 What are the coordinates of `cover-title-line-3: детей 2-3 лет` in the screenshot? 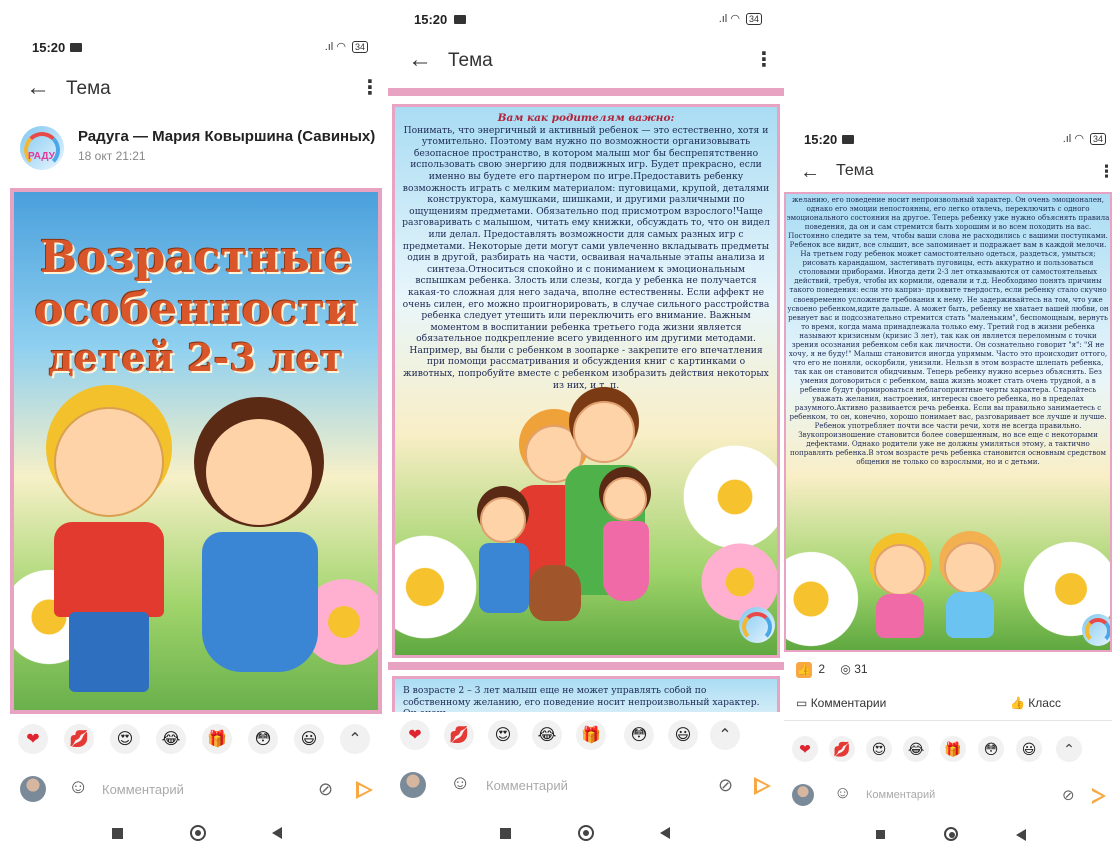 It's located at (196, 357).